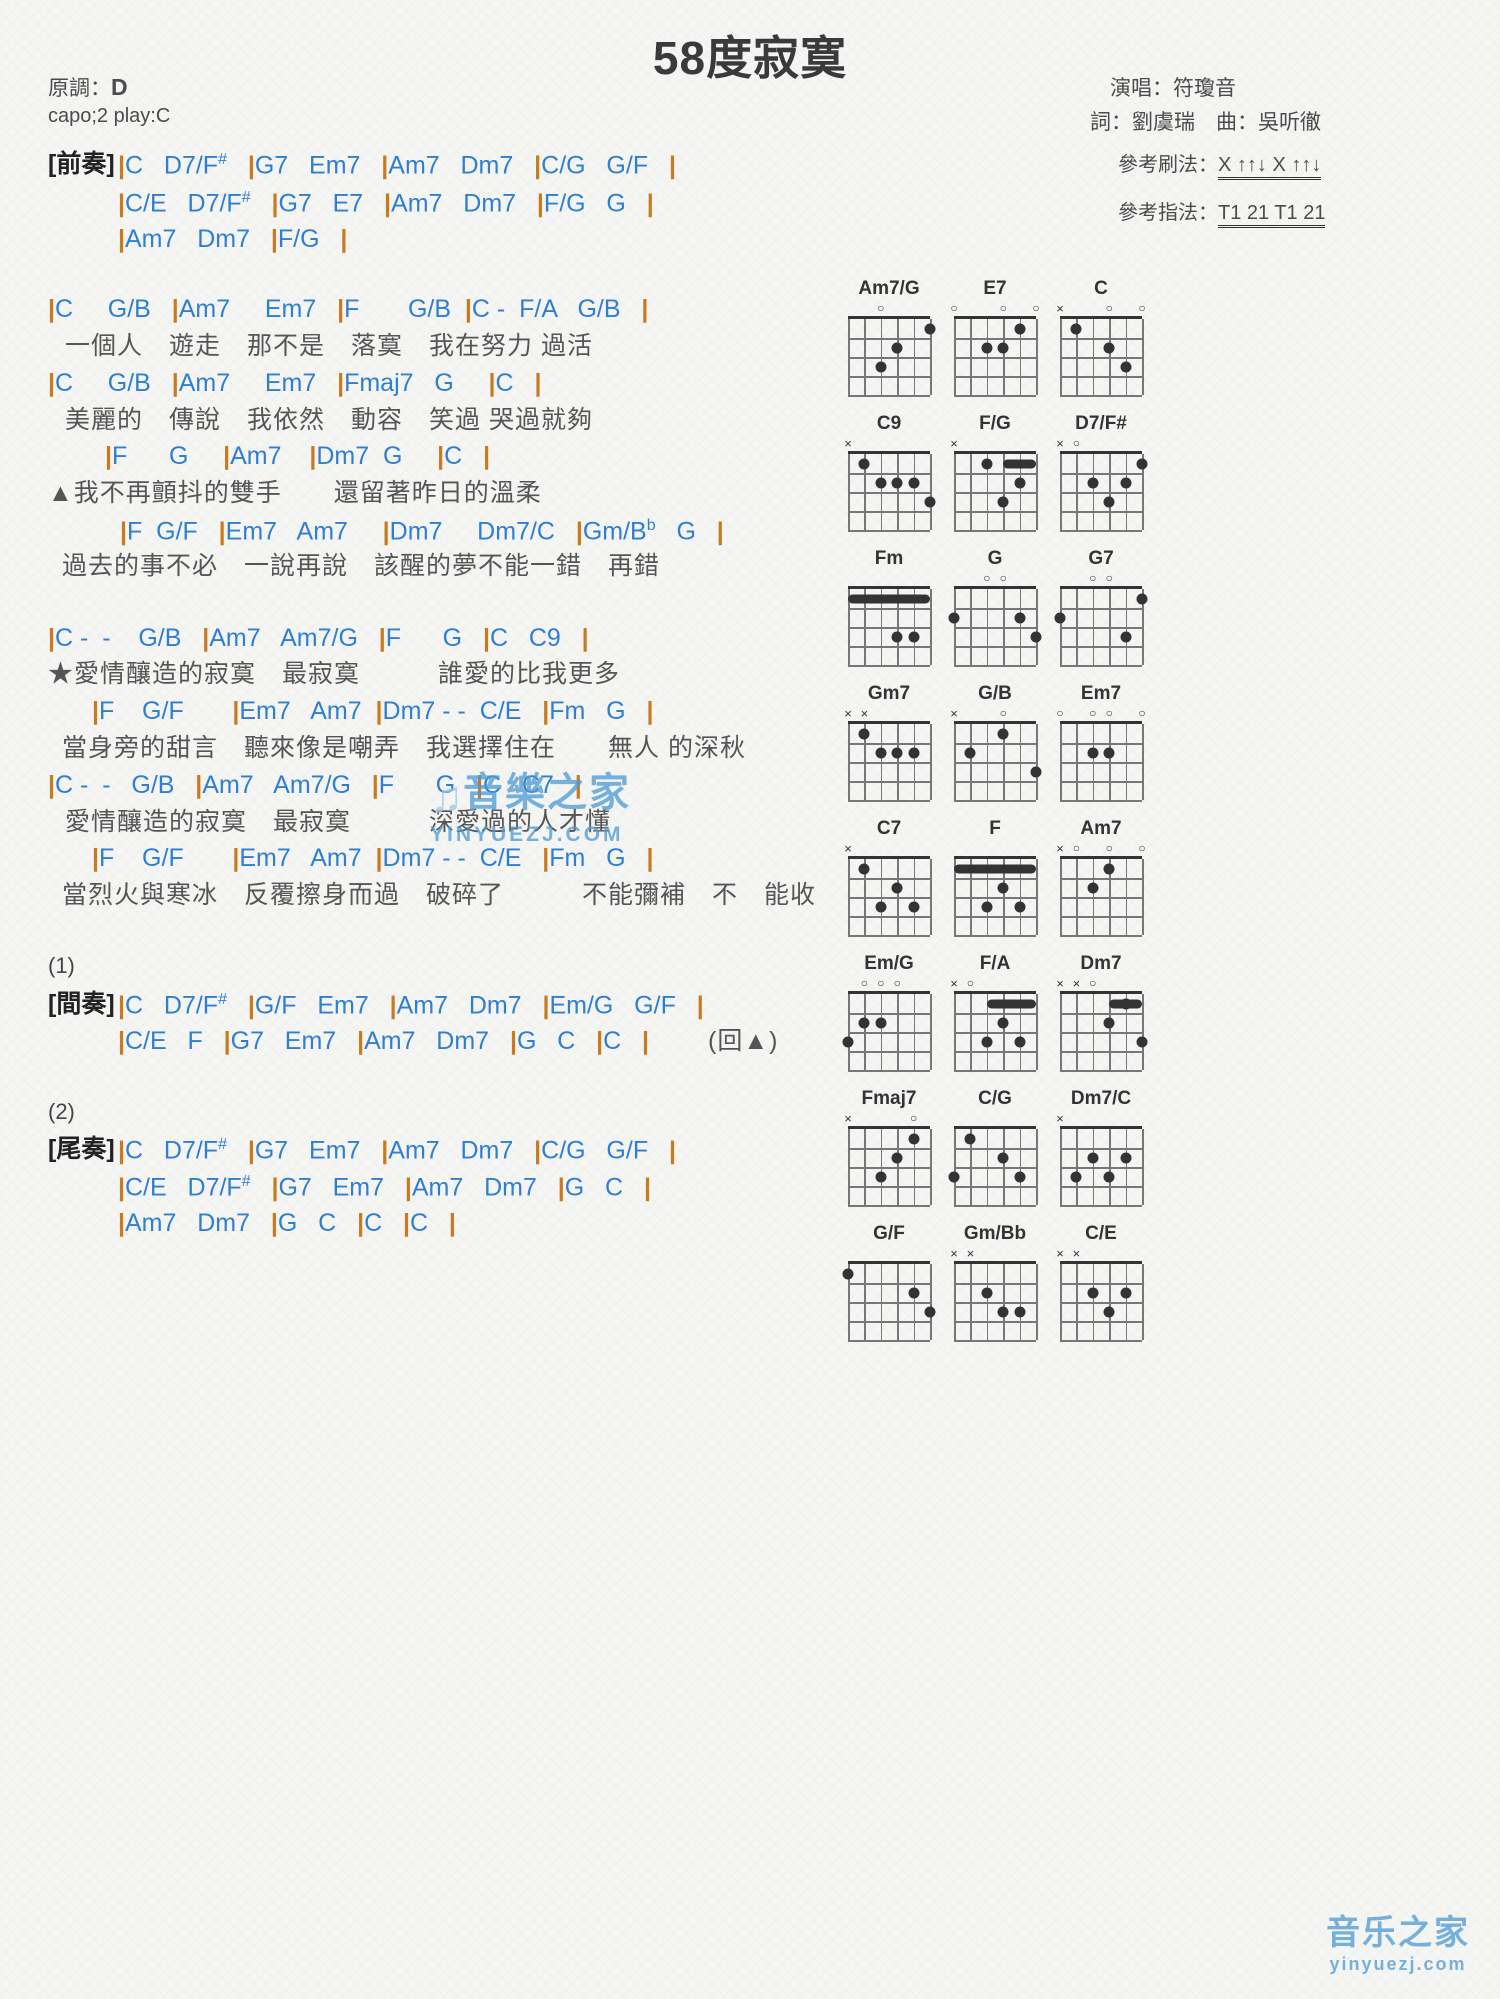  Describe the element at coordinates (1101, 877) in the screenshot. I see `chord-diagram: Am7 × ○ ○ ○` at that location.